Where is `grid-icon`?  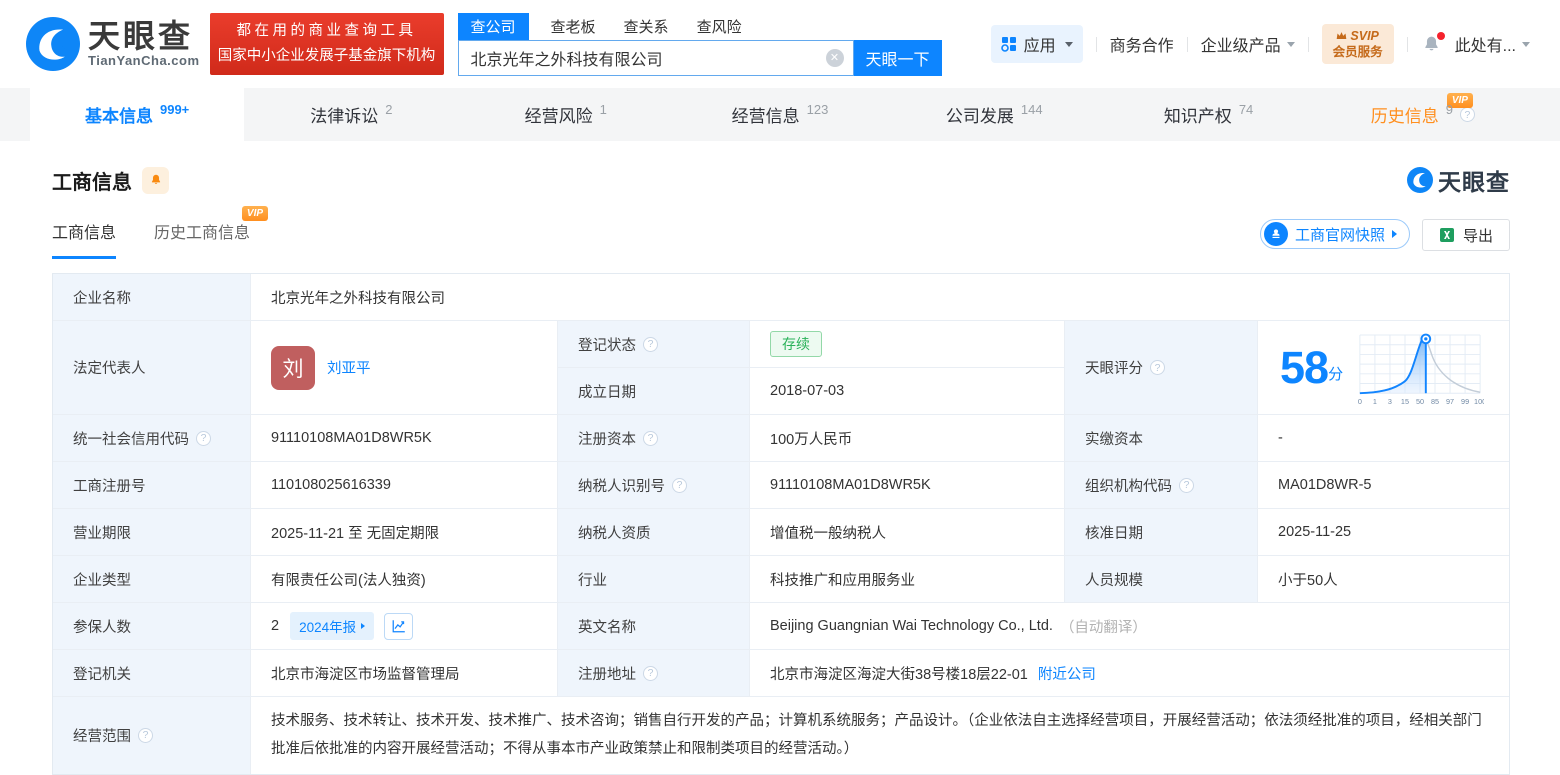 grid-icon is located at coordinates (1008, 44).